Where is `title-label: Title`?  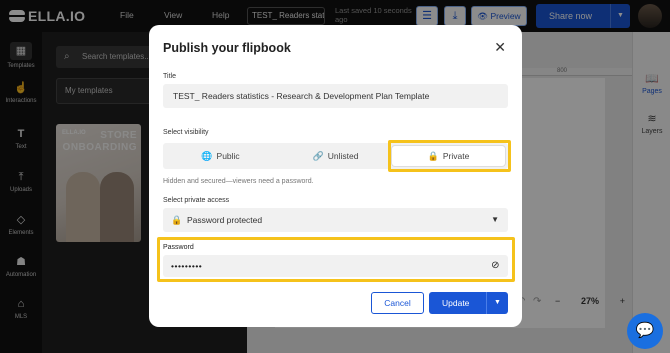
title-label: Title is located at coordinates (169, 76).